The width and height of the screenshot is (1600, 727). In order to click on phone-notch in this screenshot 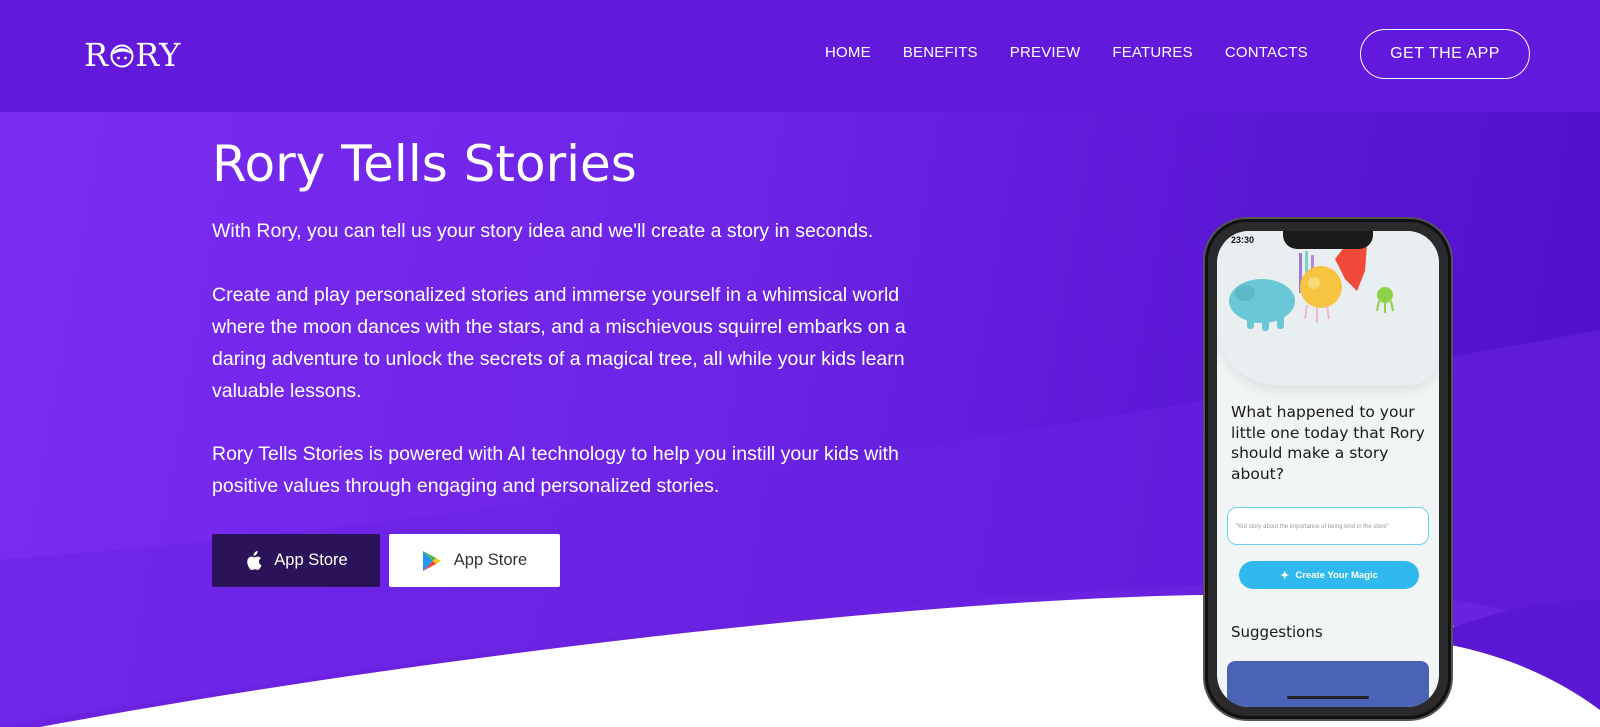, I will do `click(1328, 240)`.